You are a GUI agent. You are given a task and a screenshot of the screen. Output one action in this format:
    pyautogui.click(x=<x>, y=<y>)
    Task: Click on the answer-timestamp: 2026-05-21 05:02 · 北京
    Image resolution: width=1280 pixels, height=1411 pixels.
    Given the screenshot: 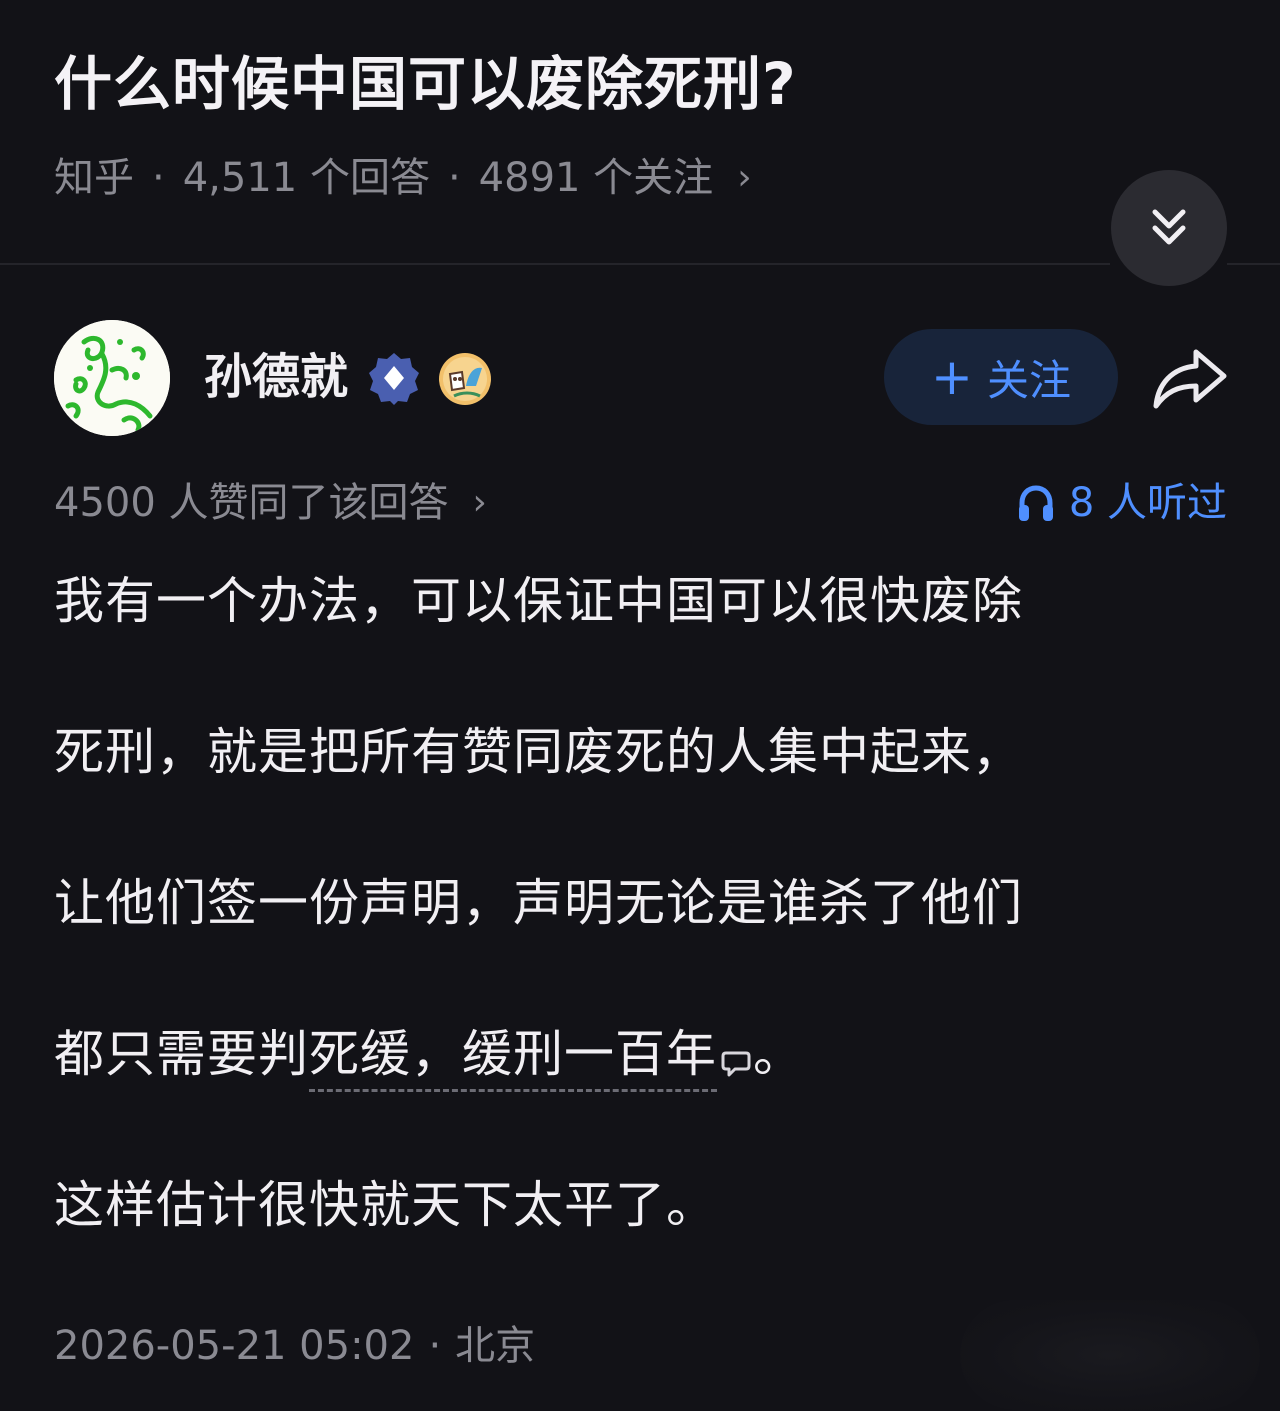 What is the action you would take?
    pyautogui.click(x=294, y=1346)
    